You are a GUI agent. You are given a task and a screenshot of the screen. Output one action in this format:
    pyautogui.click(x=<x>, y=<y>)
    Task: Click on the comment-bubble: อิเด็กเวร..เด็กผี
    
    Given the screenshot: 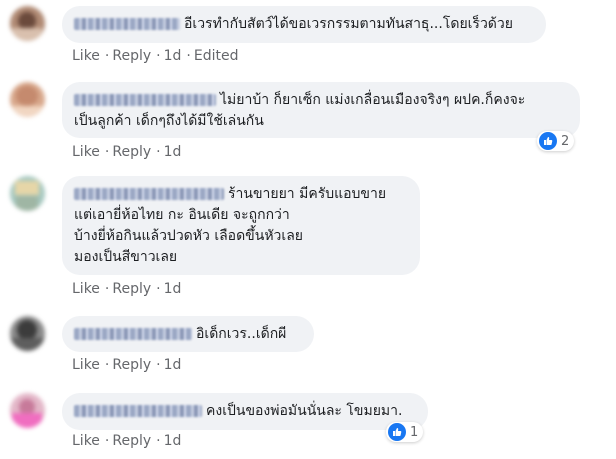 What is the action you would take?
    pyautogui.click(x=188, y=334)
    